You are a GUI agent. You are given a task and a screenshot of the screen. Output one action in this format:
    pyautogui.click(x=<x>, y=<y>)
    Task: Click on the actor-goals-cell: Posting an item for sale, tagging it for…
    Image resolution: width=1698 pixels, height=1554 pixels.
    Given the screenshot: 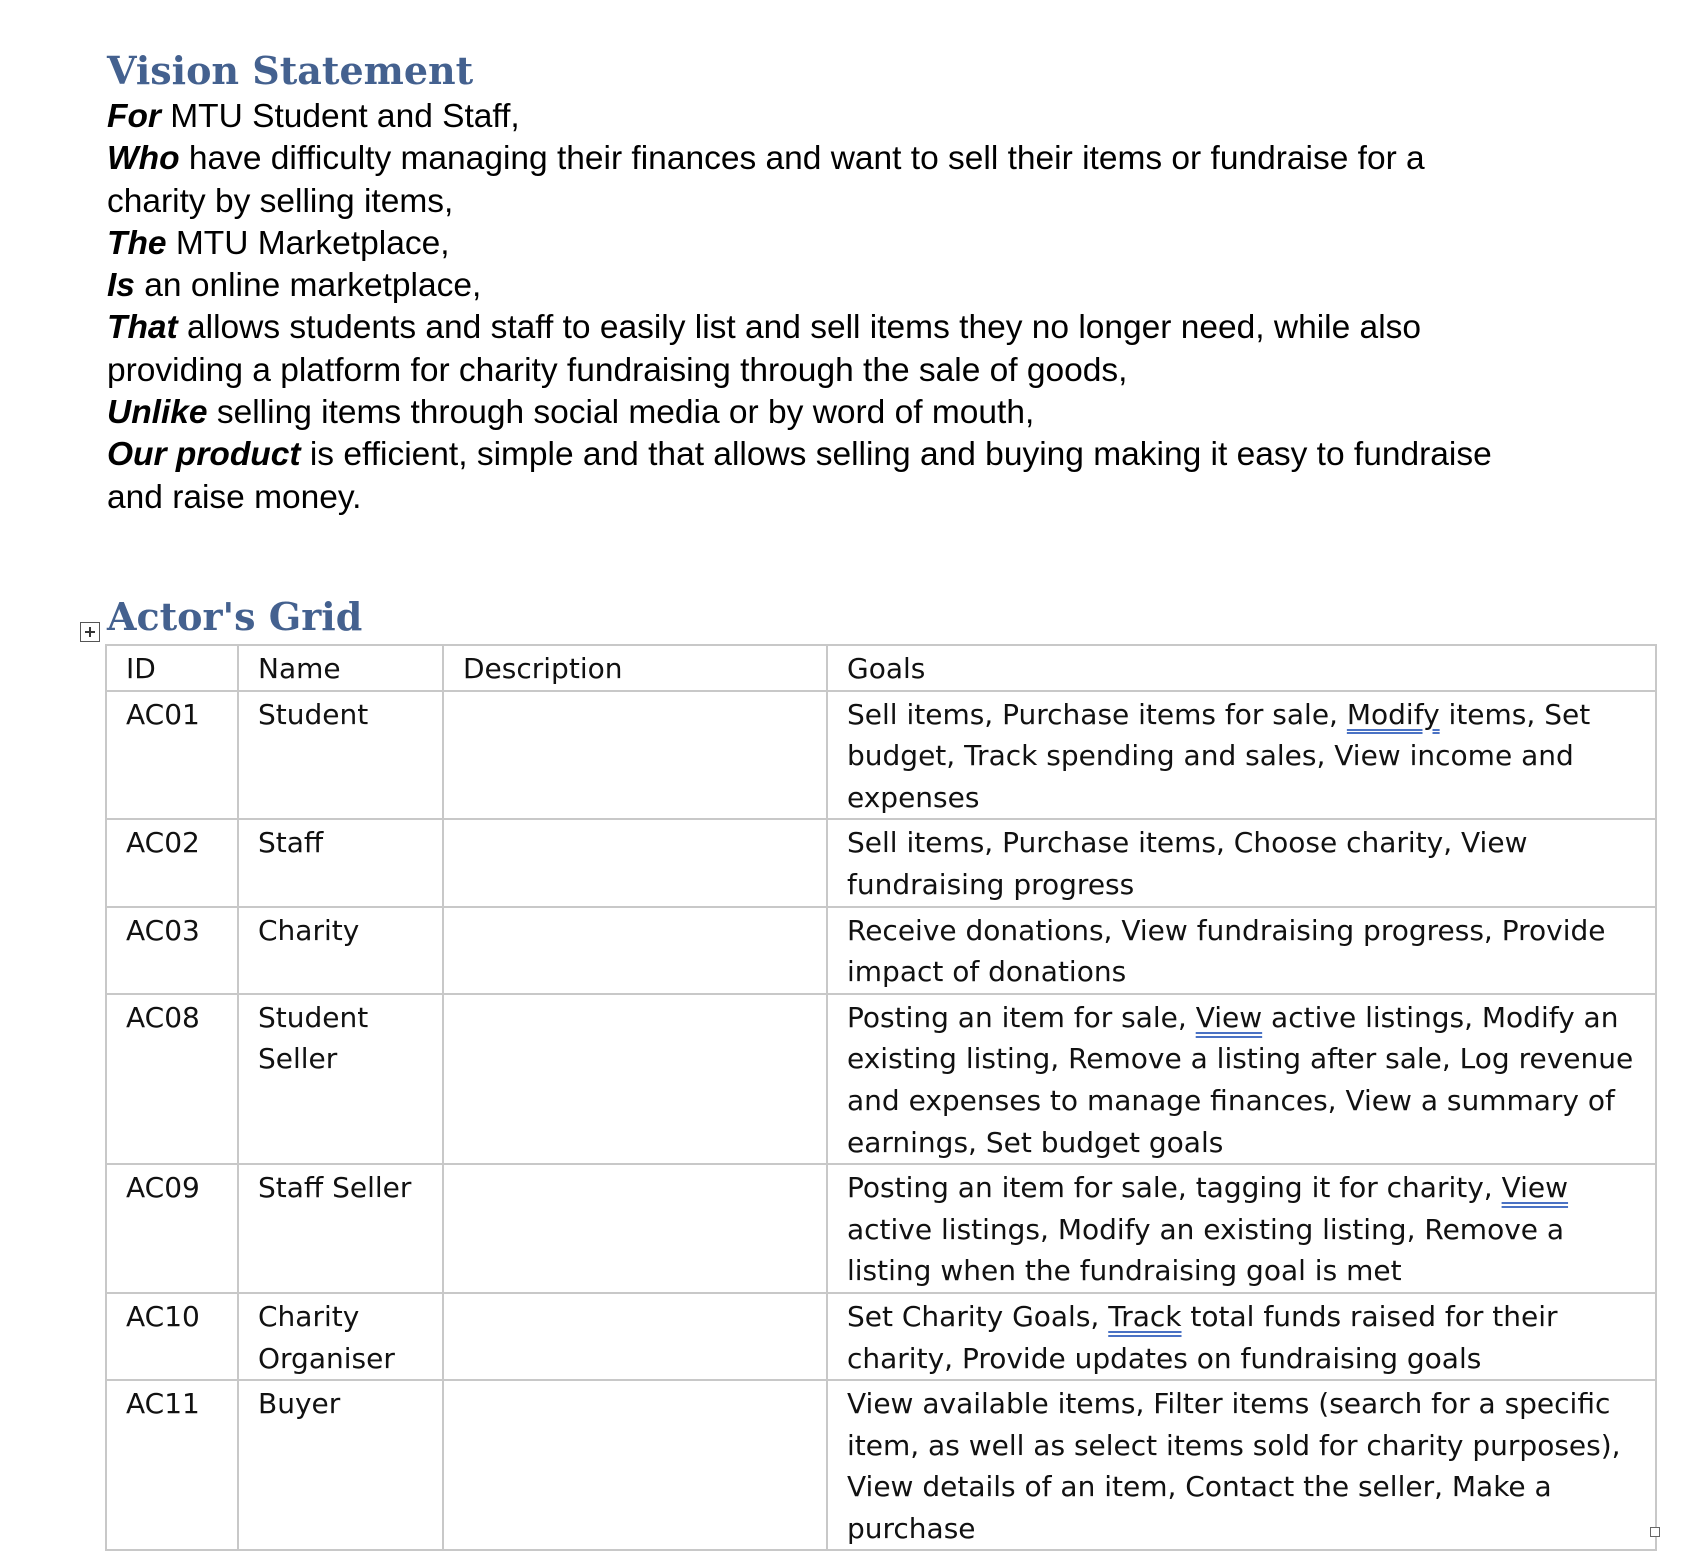 What is the action you would take?
    pyautogui.click(x=1241, y=1228)
    